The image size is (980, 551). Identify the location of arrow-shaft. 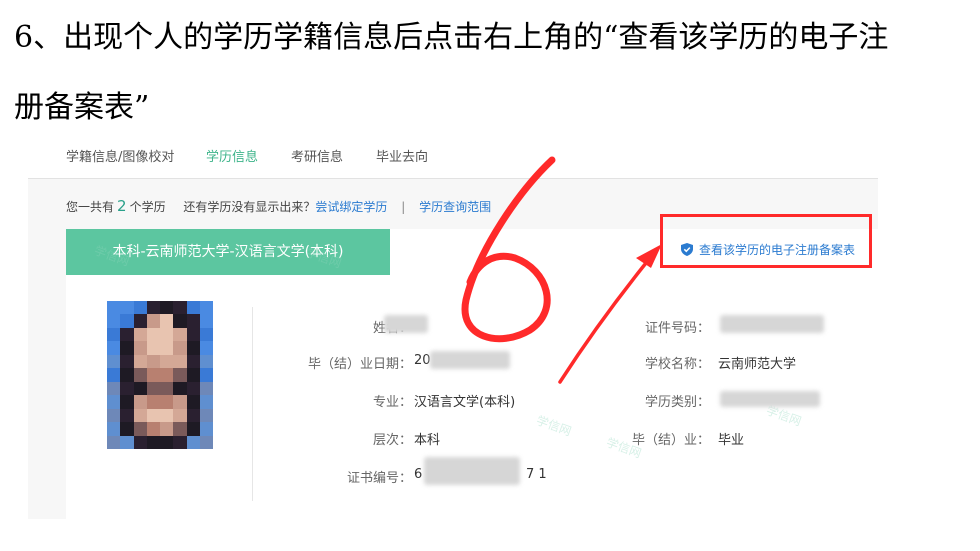
(605, 320).